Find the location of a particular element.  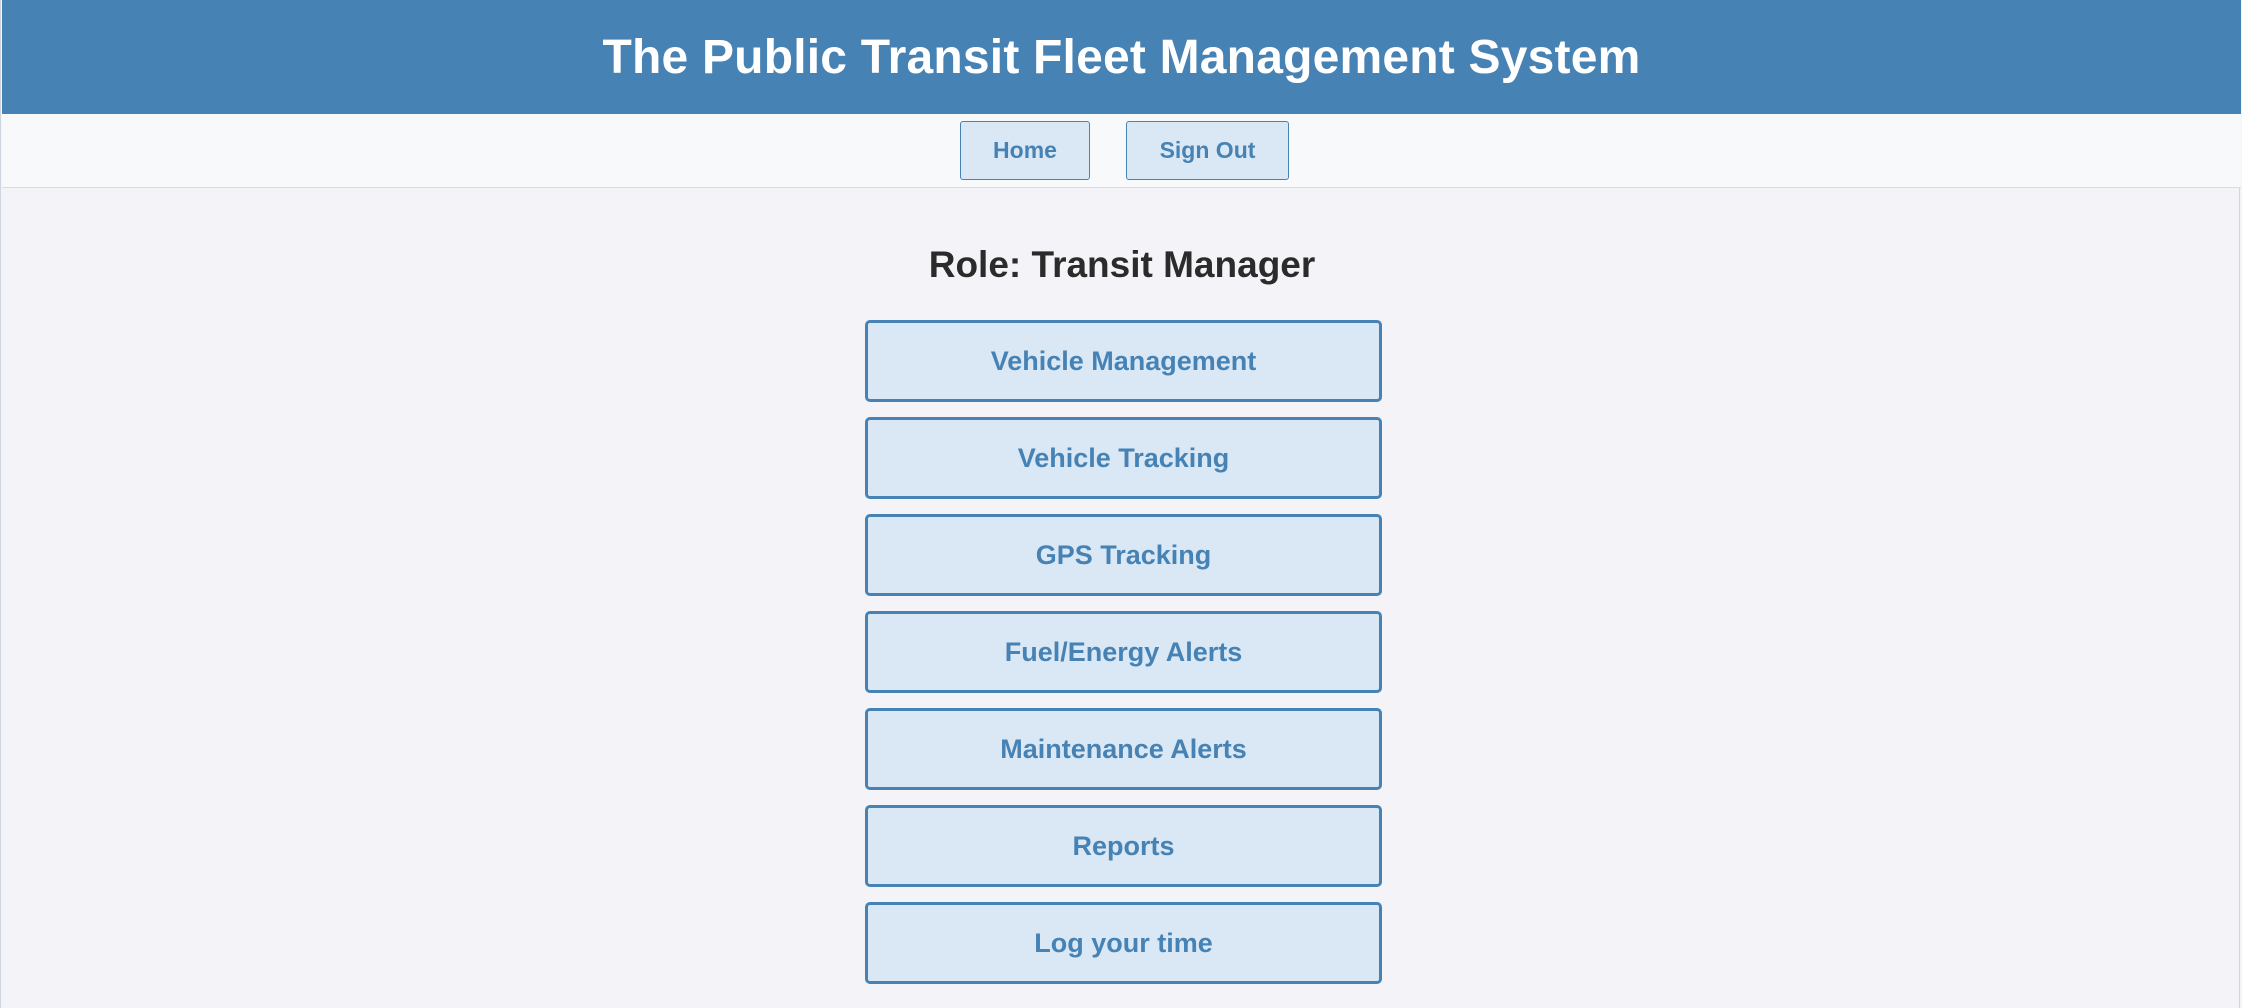

vehicle-tracking-button: Vehicle Tracking is located at coordinates (1123, 458).